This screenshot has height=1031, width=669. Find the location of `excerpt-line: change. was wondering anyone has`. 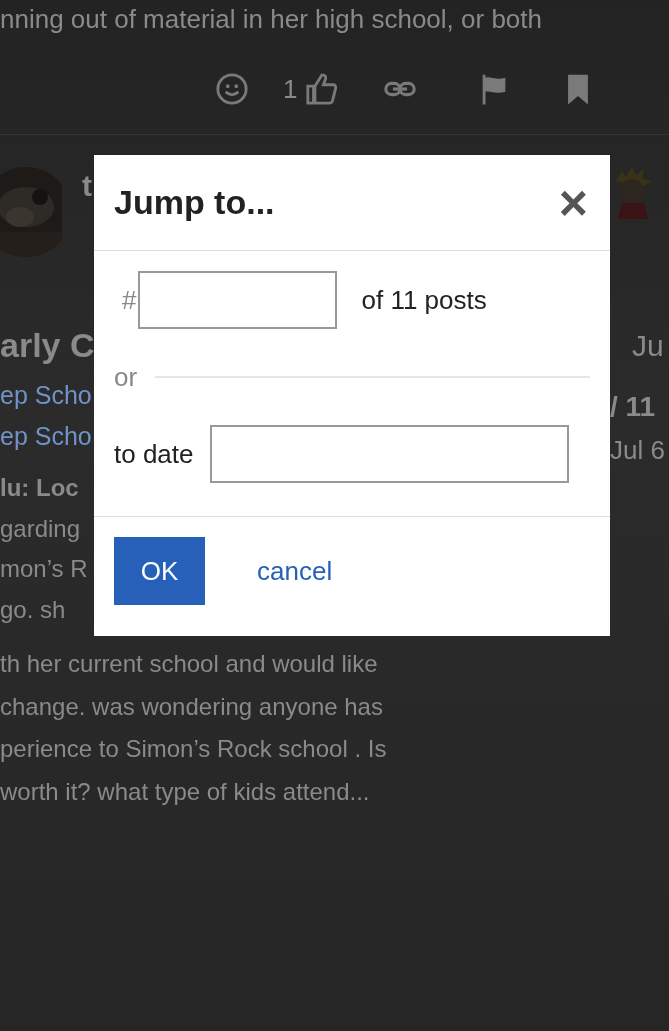

excerpt-line: change. was wondering anyone has is located at coordinates (192, 707).